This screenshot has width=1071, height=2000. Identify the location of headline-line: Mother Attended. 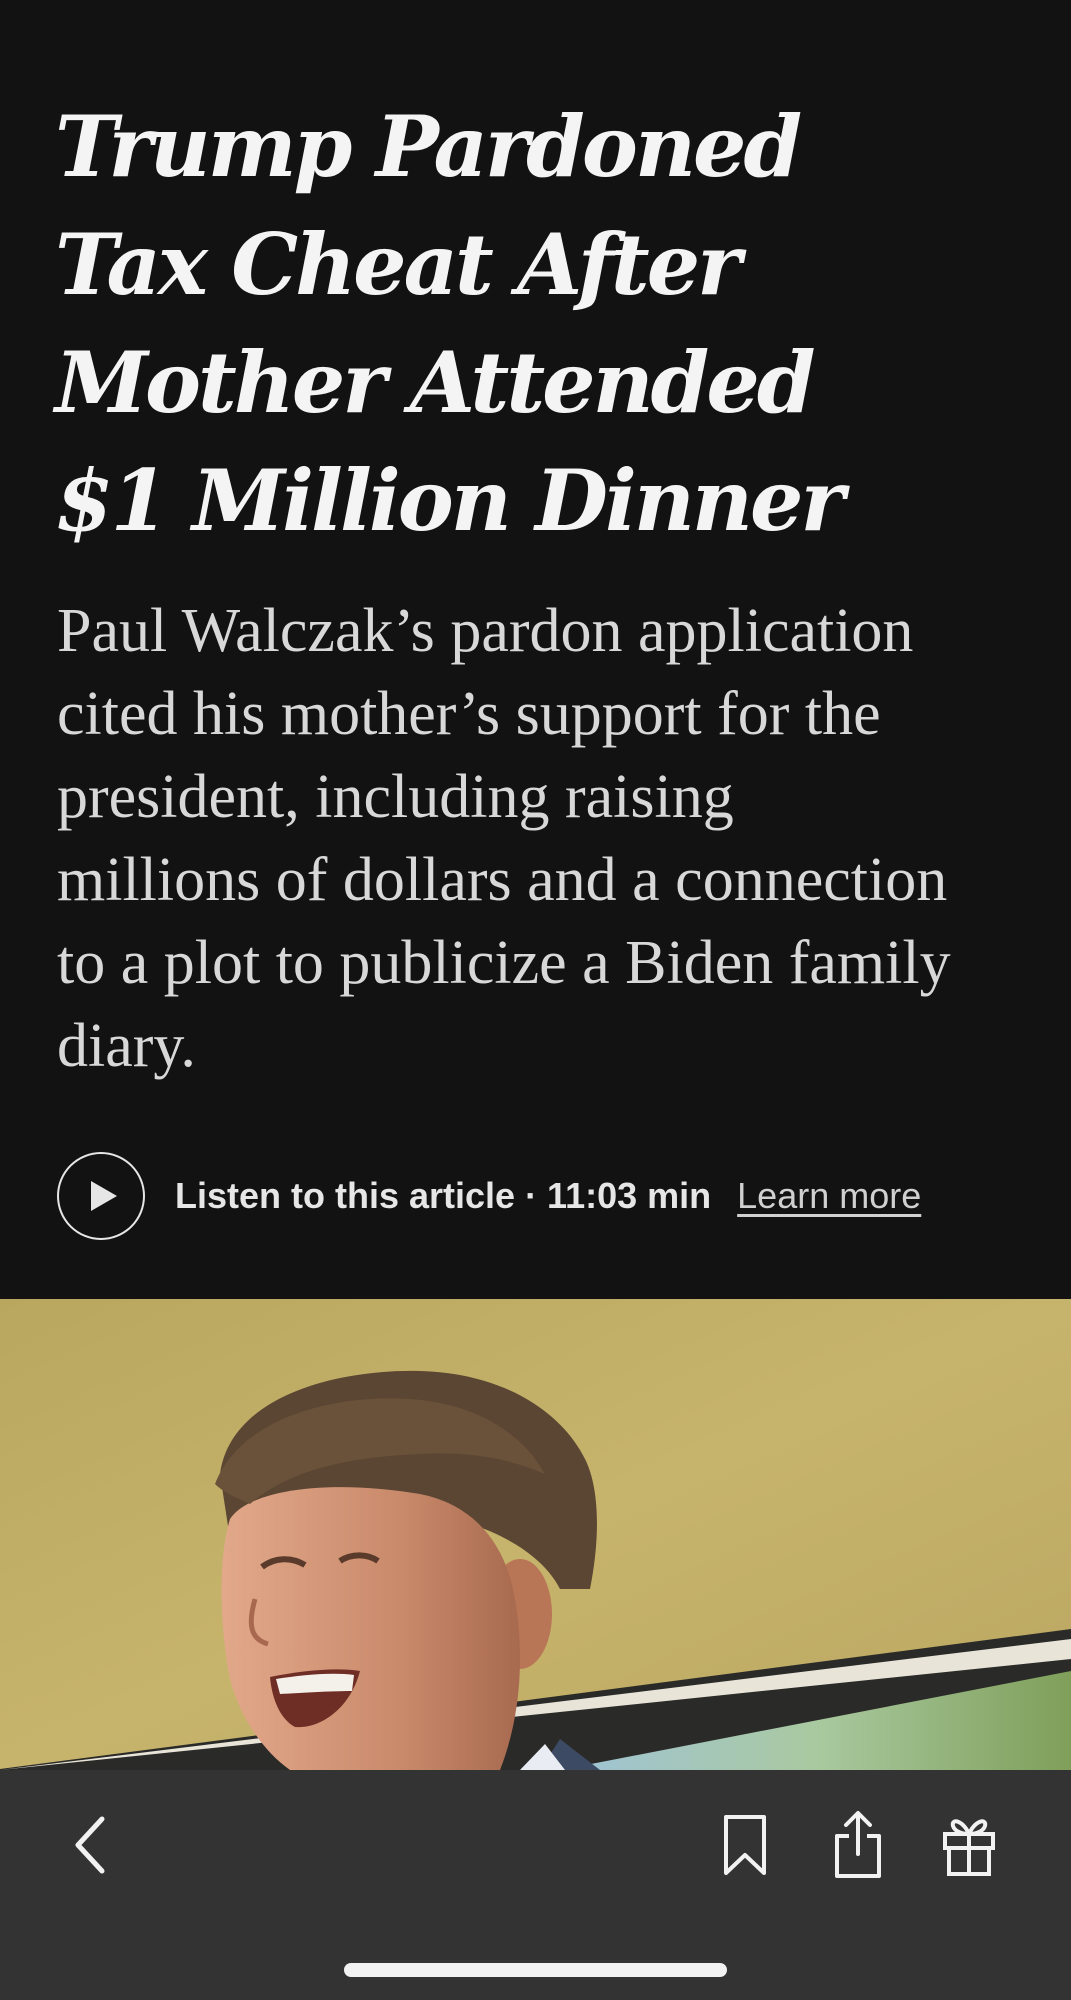
(435, 382).